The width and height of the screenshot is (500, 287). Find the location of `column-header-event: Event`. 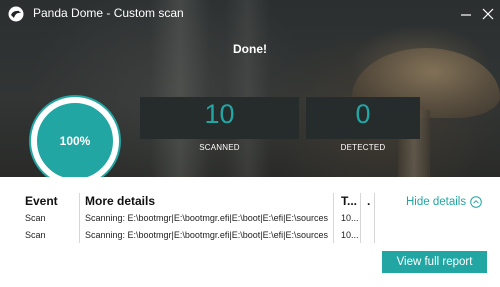

column-header-event: Event is located at coordinates (41, 201).